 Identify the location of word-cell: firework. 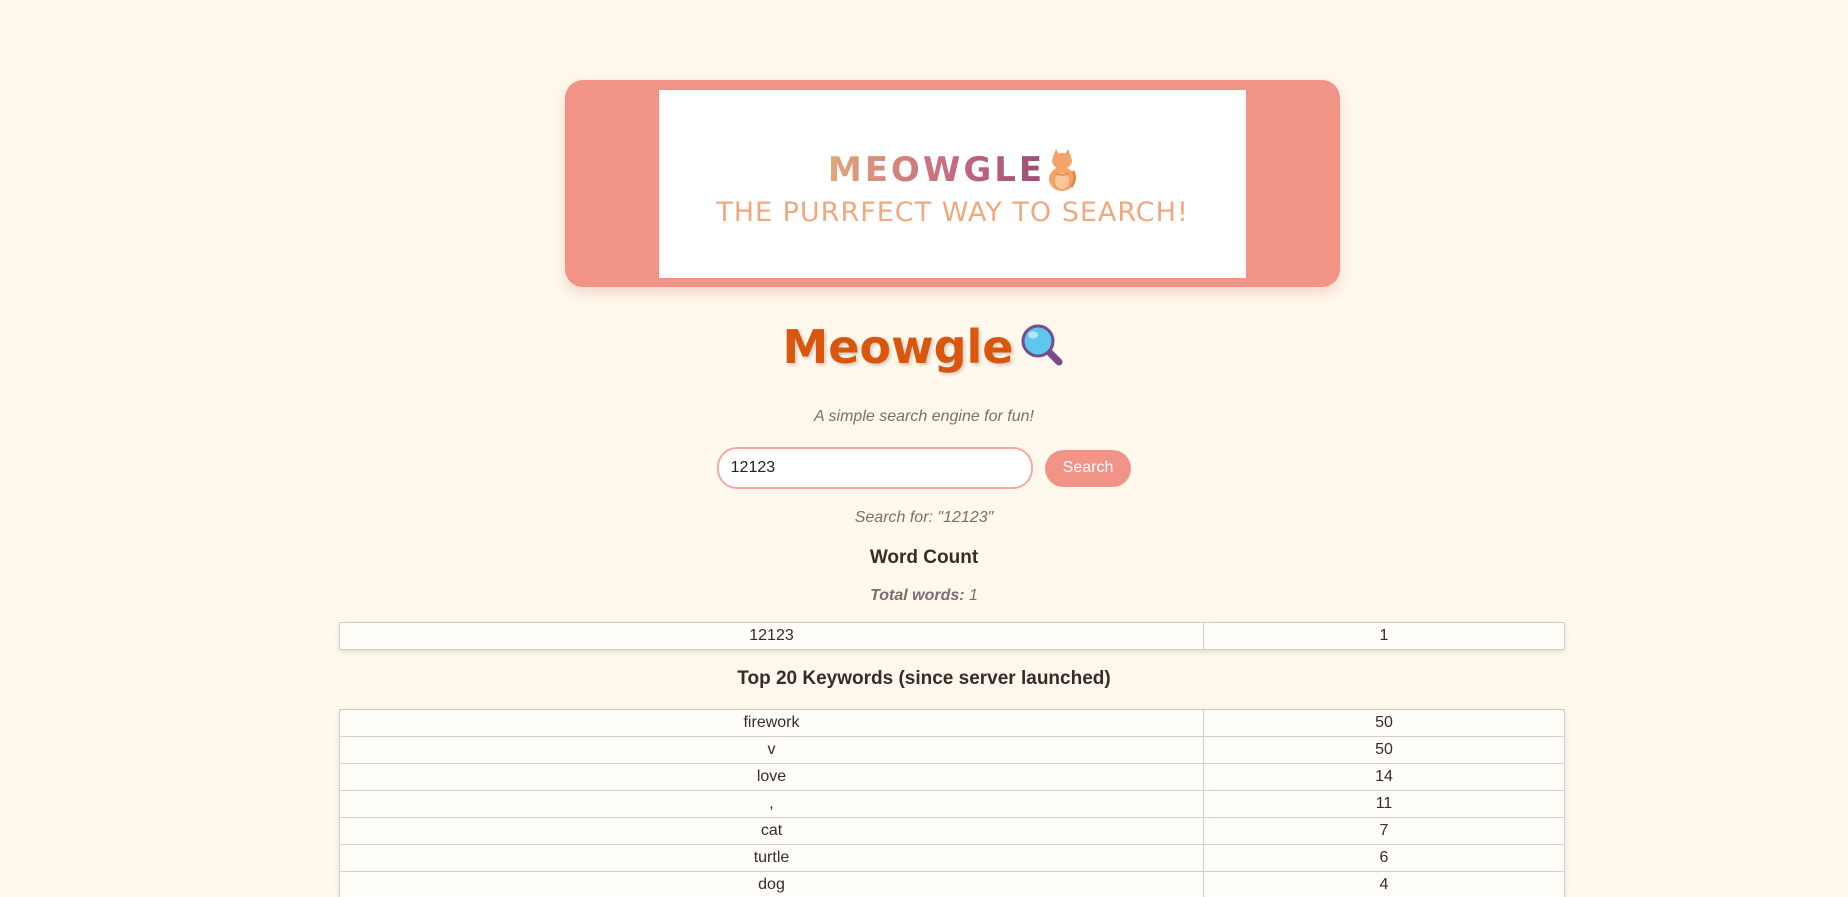
(771, 723).